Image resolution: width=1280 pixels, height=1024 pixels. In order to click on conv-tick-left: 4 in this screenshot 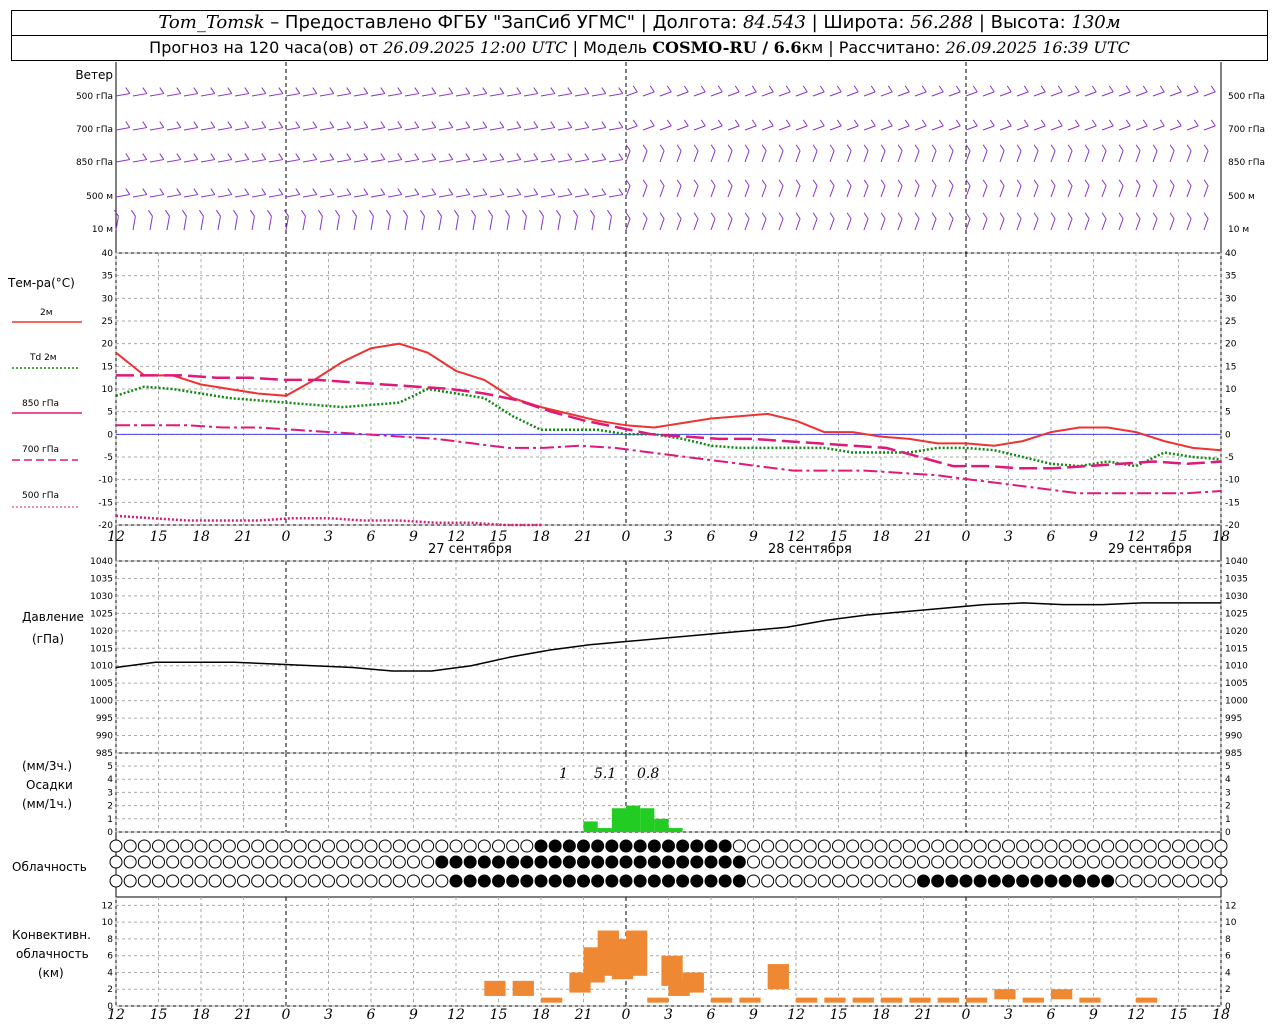, I will do `click(110, 973)`.